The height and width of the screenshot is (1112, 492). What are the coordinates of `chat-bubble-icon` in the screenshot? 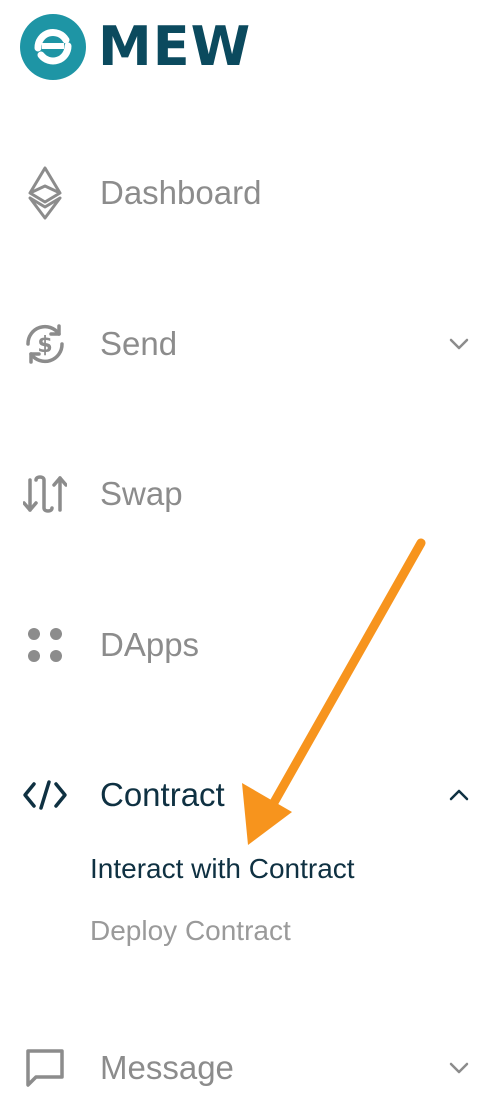 It's located at (45, 1068).